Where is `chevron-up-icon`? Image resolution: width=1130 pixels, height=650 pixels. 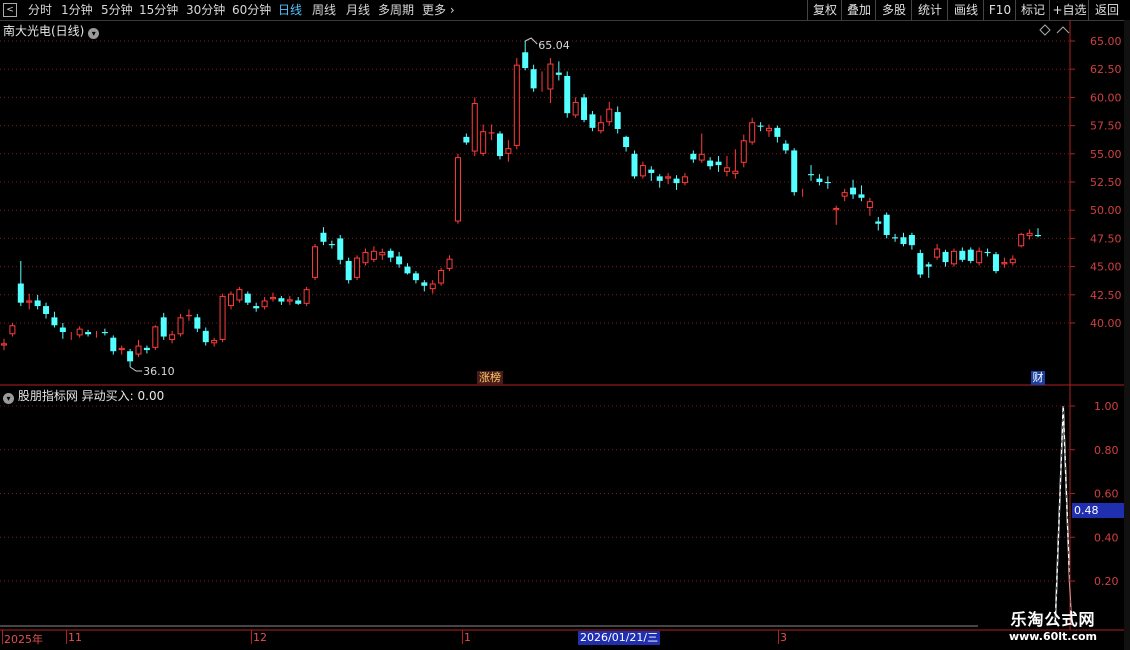 chevron-up-icon is located at coordinates (1063, 30).